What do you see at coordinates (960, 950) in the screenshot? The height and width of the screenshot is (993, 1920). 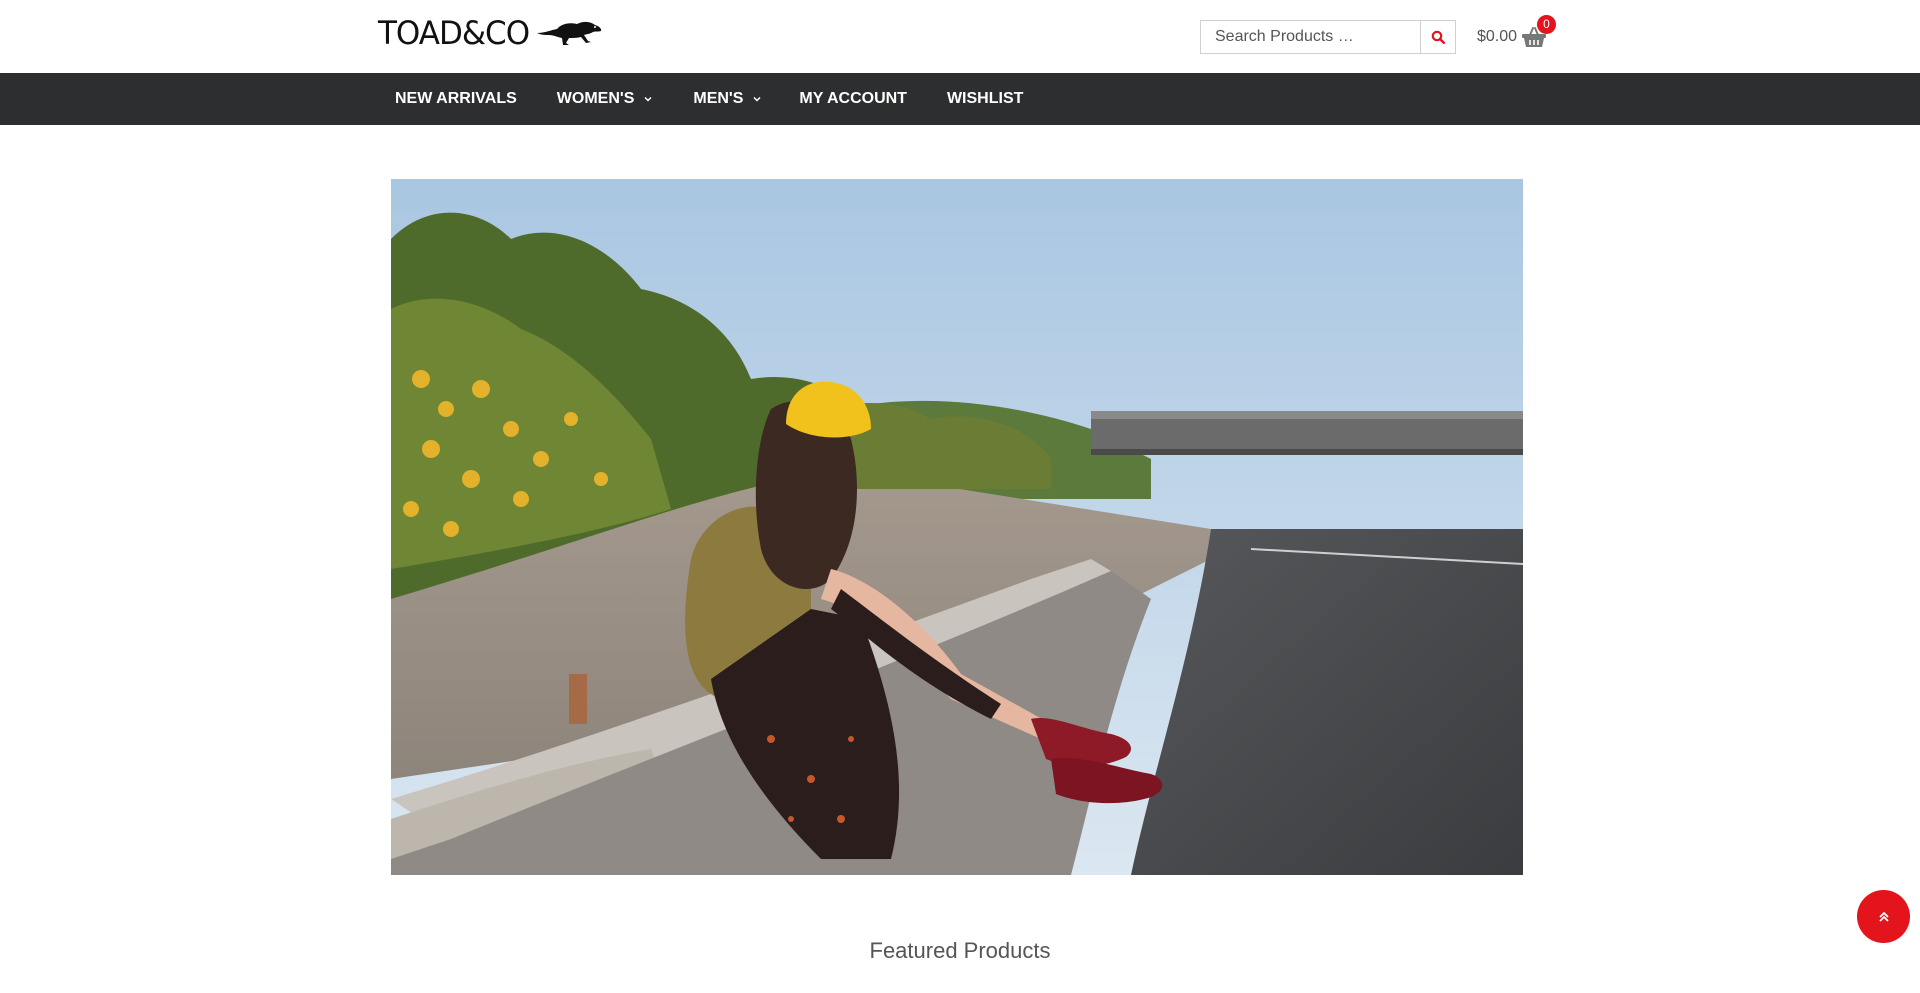 I see `featured-products-heading: Featured Products` at bounding box center [960, 950].